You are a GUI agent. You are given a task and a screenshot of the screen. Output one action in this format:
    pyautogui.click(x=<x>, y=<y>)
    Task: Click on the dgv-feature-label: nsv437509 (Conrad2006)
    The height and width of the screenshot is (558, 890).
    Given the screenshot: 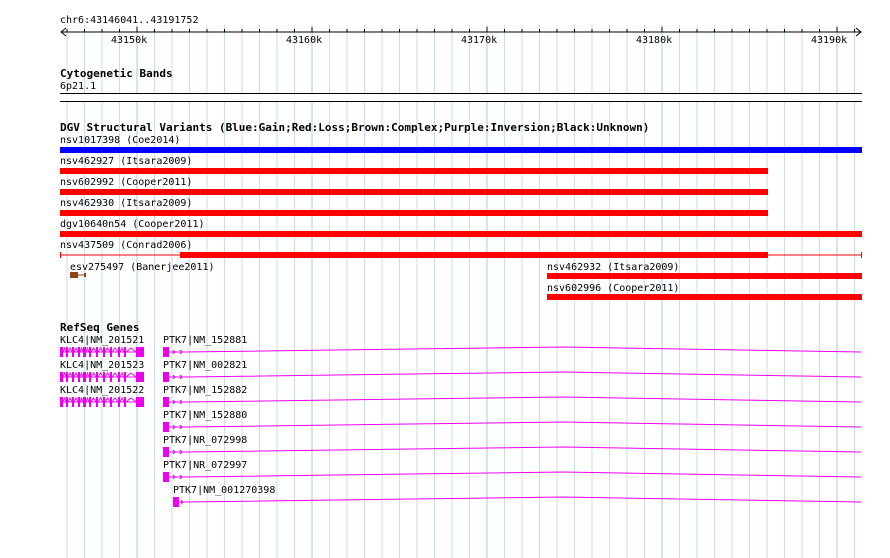 What is the action you would take?
    pyautogui.click(x=126, y=245)
    